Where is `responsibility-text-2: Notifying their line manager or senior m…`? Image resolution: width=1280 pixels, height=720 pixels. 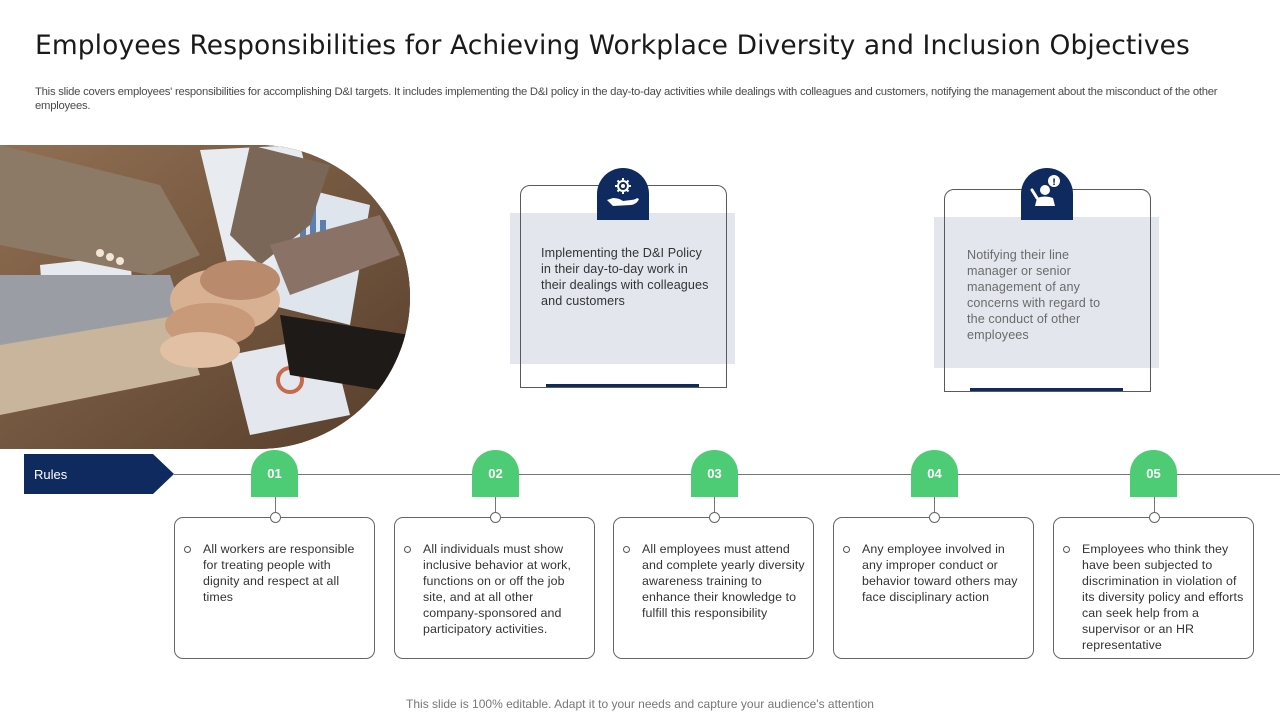
responsibility-text-2: Notifying their line manager or senior m… is located at coordinates (1034, 295).